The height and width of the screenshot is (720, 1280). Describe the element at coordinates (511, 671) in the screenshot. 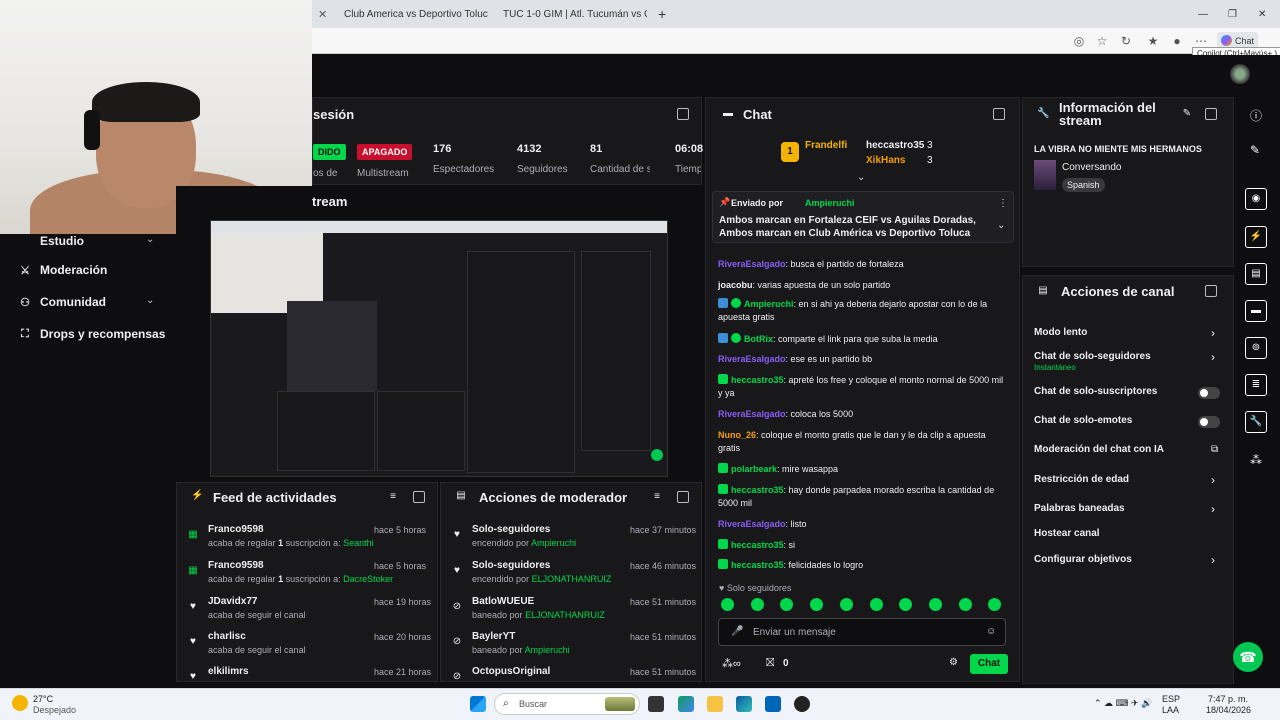

I see `mod-action-name: OctopusOriginal` at that location.